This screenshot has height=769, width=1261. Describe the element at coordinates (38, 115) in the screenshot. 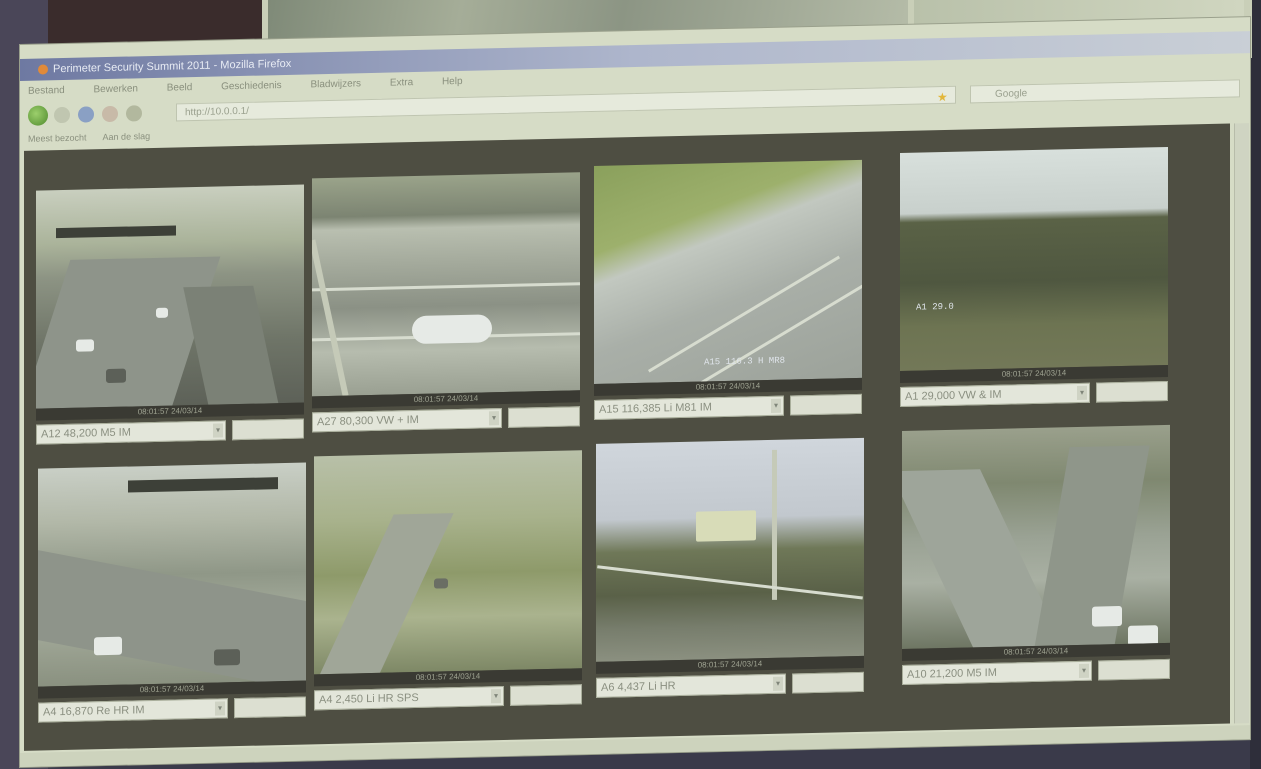

I see `back-button` at that location.